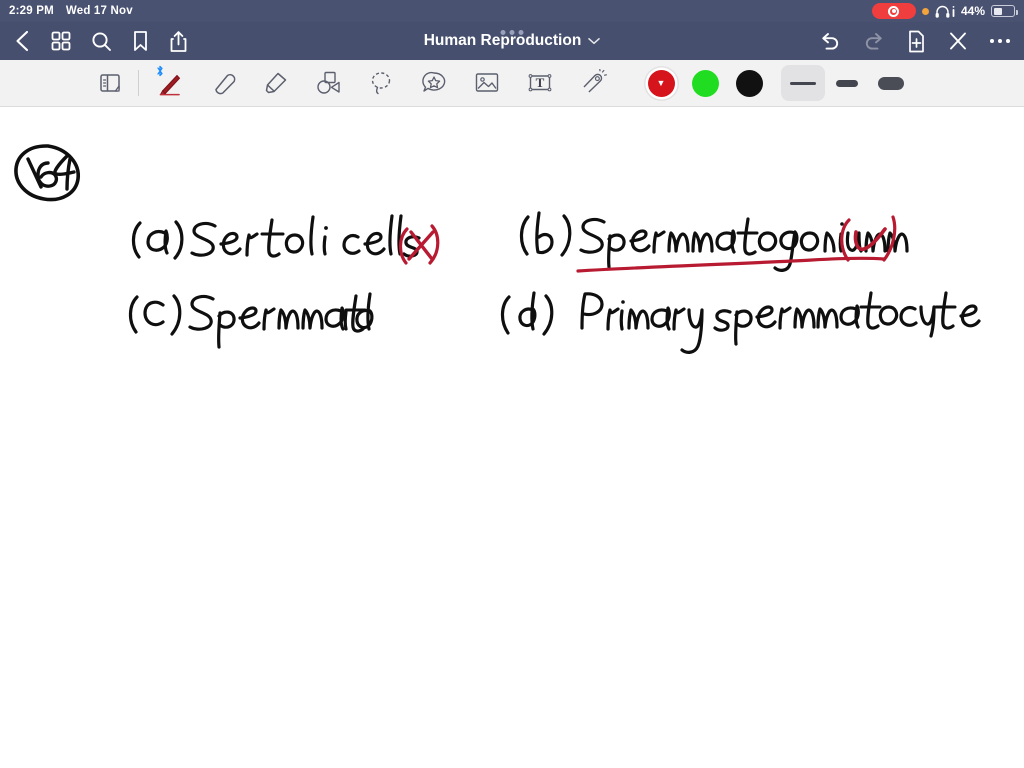  I want to click on tool-palette: T ▼, so click(512, 83).